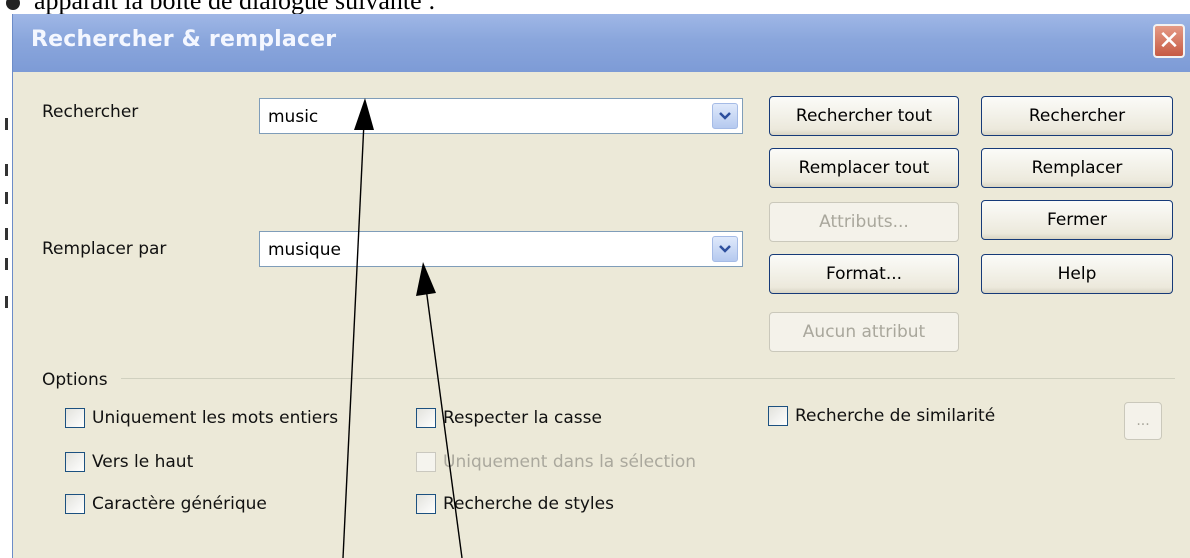 The height and width of the screenshot is (558, 1190). Describe the element at coordinates (353, 339) in the screenshot. I see `arrow-search-line` at that location.